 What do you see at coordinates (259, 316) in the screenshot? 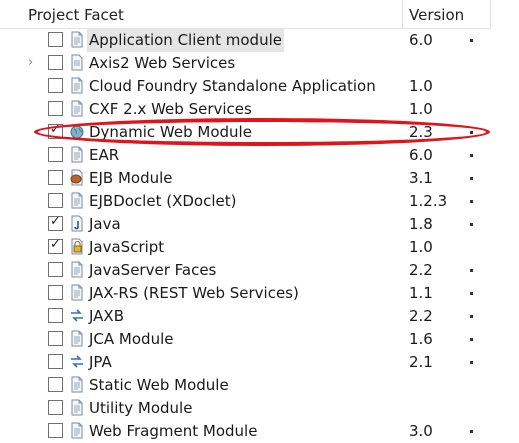
I see `facet-row: JAXB 2.2` at bounding box center [259, 316].